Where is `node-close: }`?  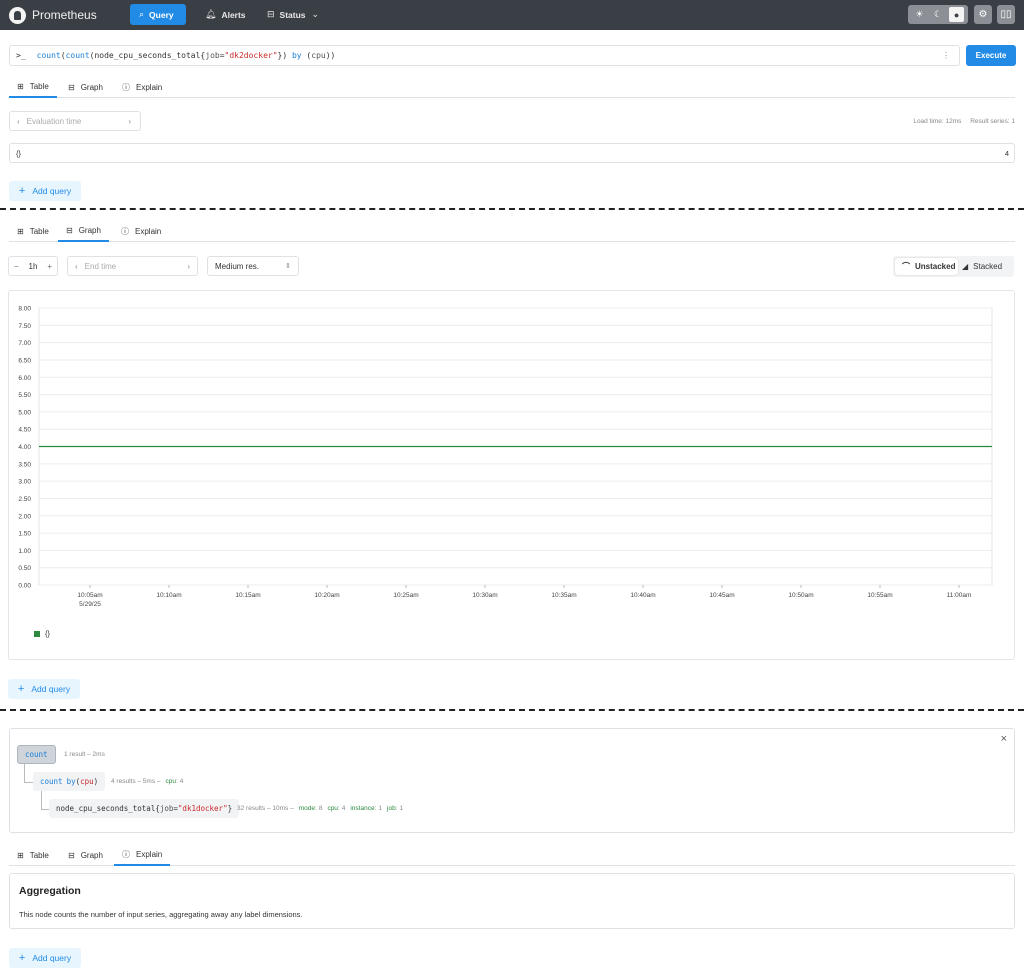
node-close: } is located at coordinates (230, 808).